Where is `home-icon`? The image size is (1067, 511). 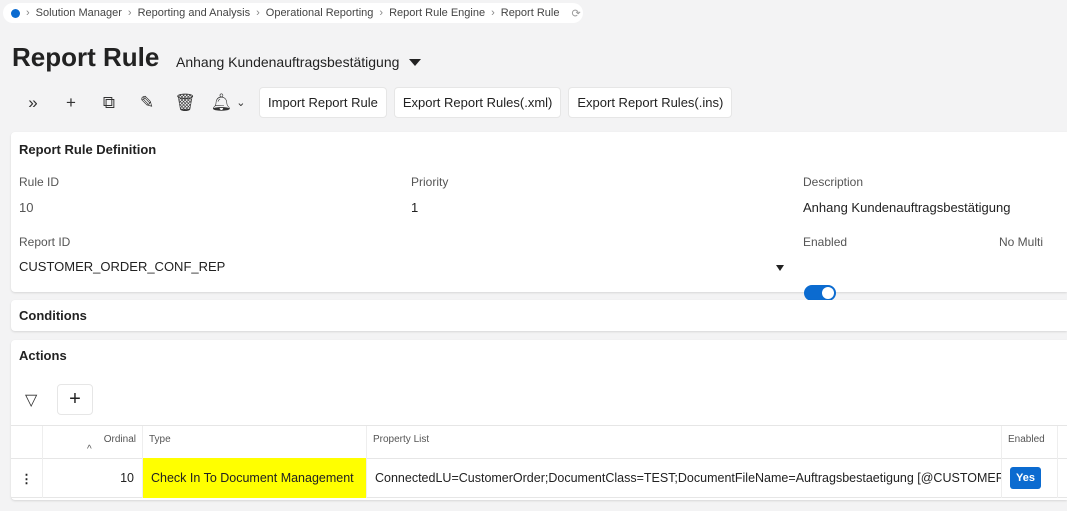 home-icon is located at coordinates (15, 13).